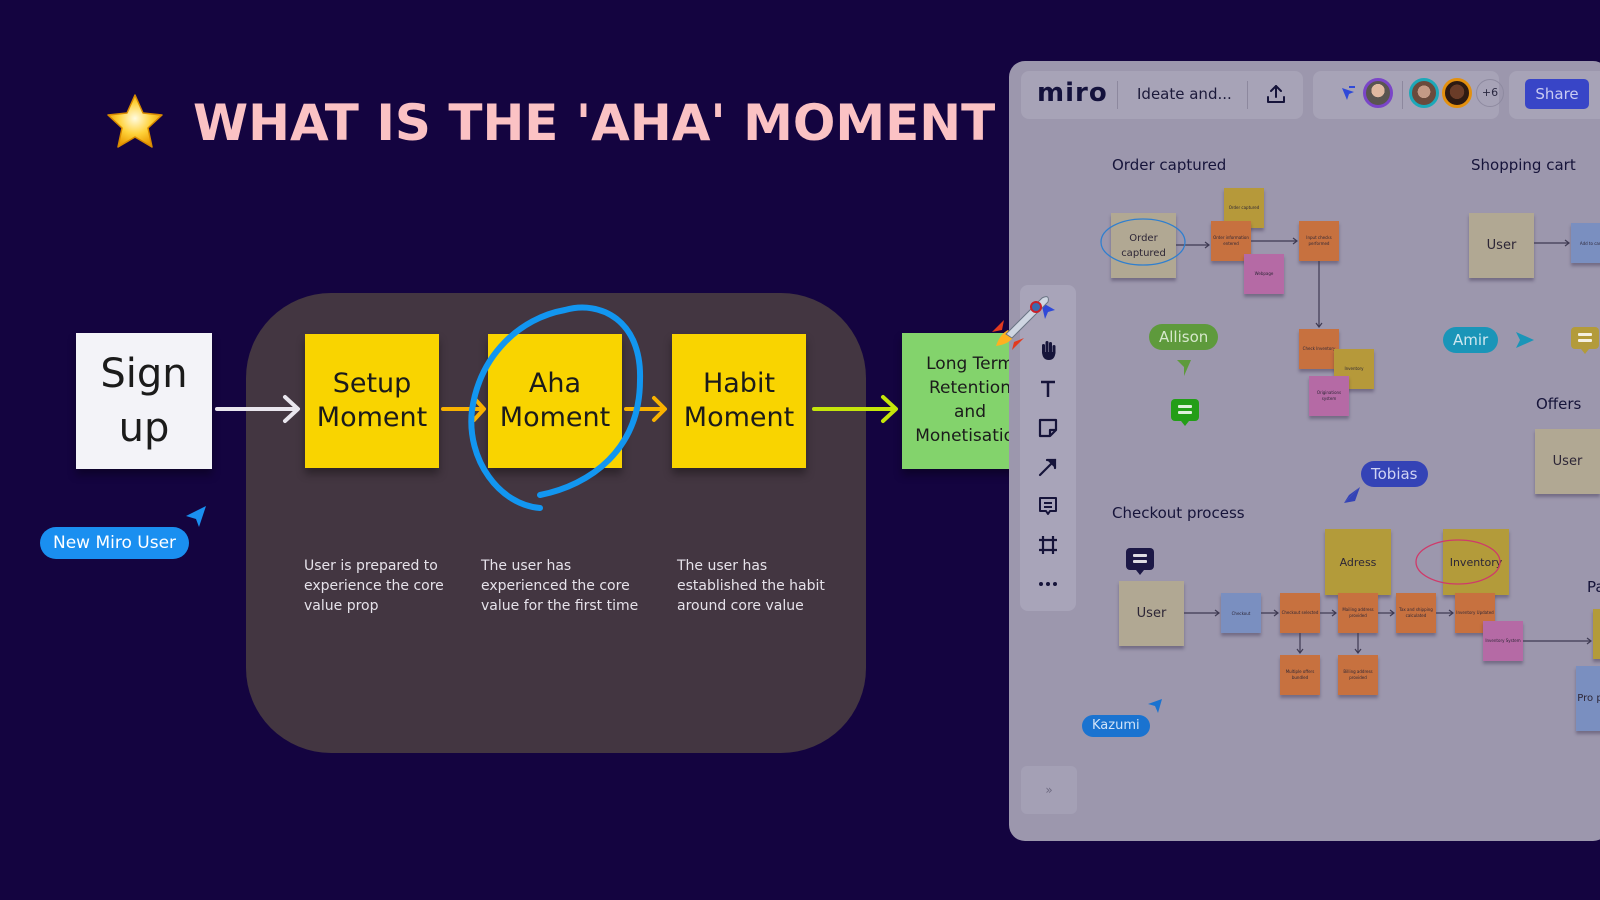 The width and height of the screenshot is (1600, 900). Describe the element at coordinates (1048, 389) in the screenshot. I see `text-icon` at that location.